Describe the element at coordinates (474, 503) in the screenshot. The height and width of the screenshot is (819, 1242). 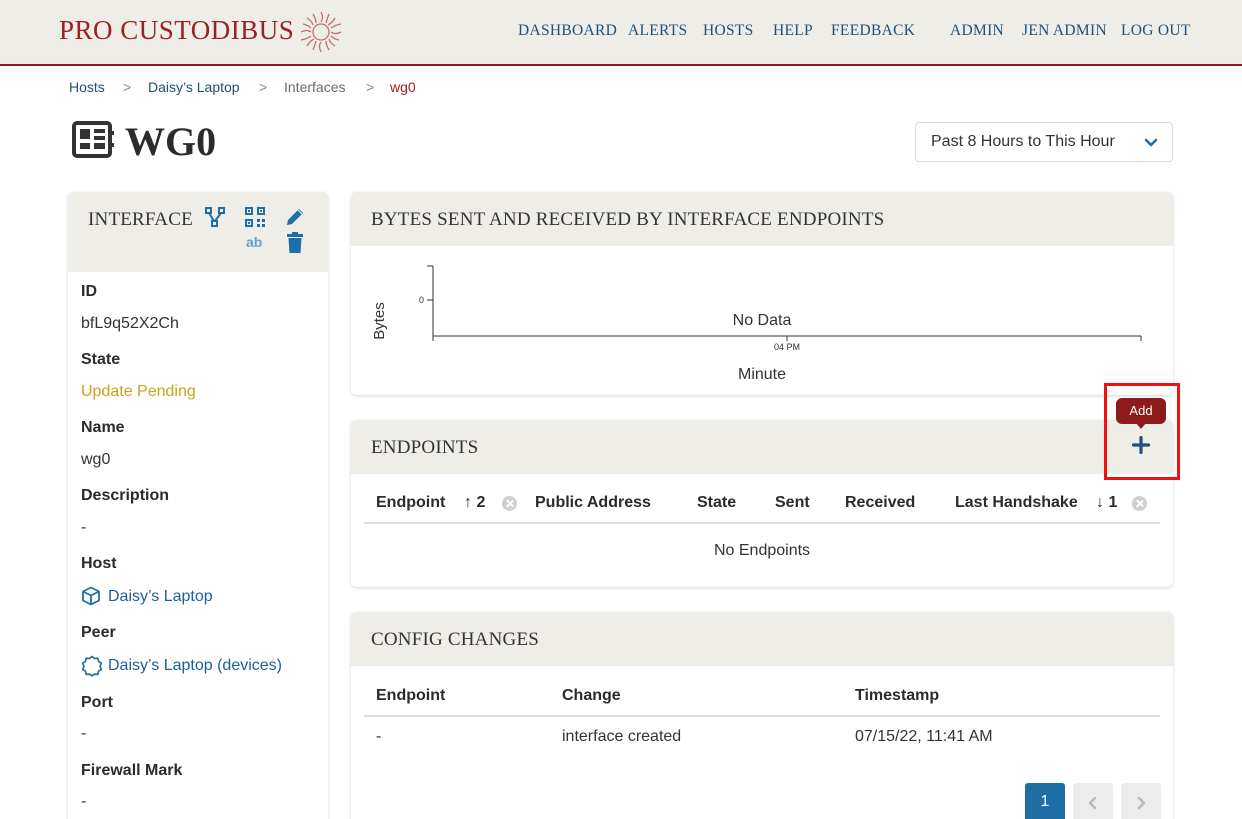
I see `endpoint-sort-indicator: ↑ 2` at that location.